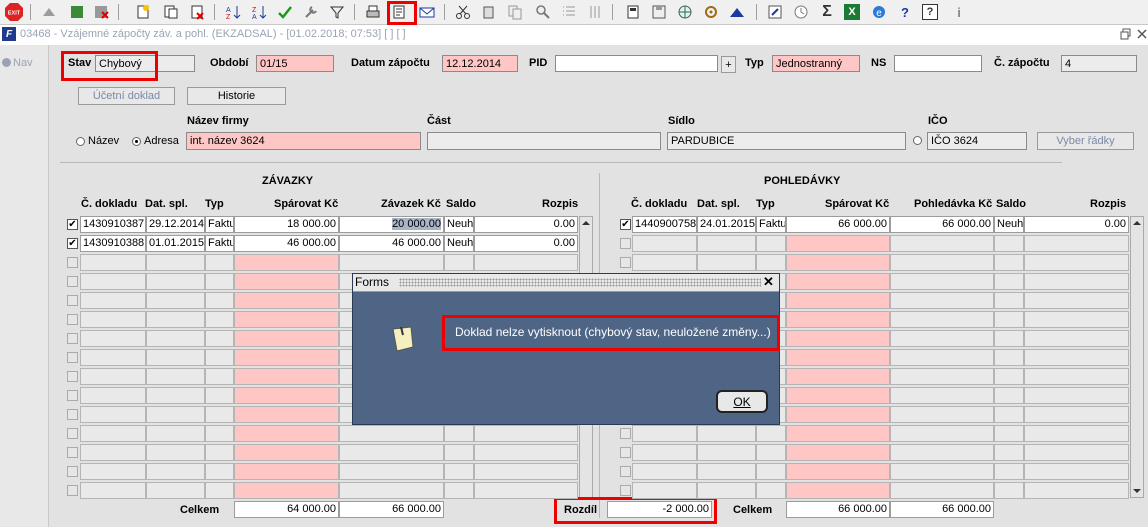 The width and height of the screenshot is (1148, 527). I want to click on poh-cell-rozpis: 0.00, so click(1076, 224).